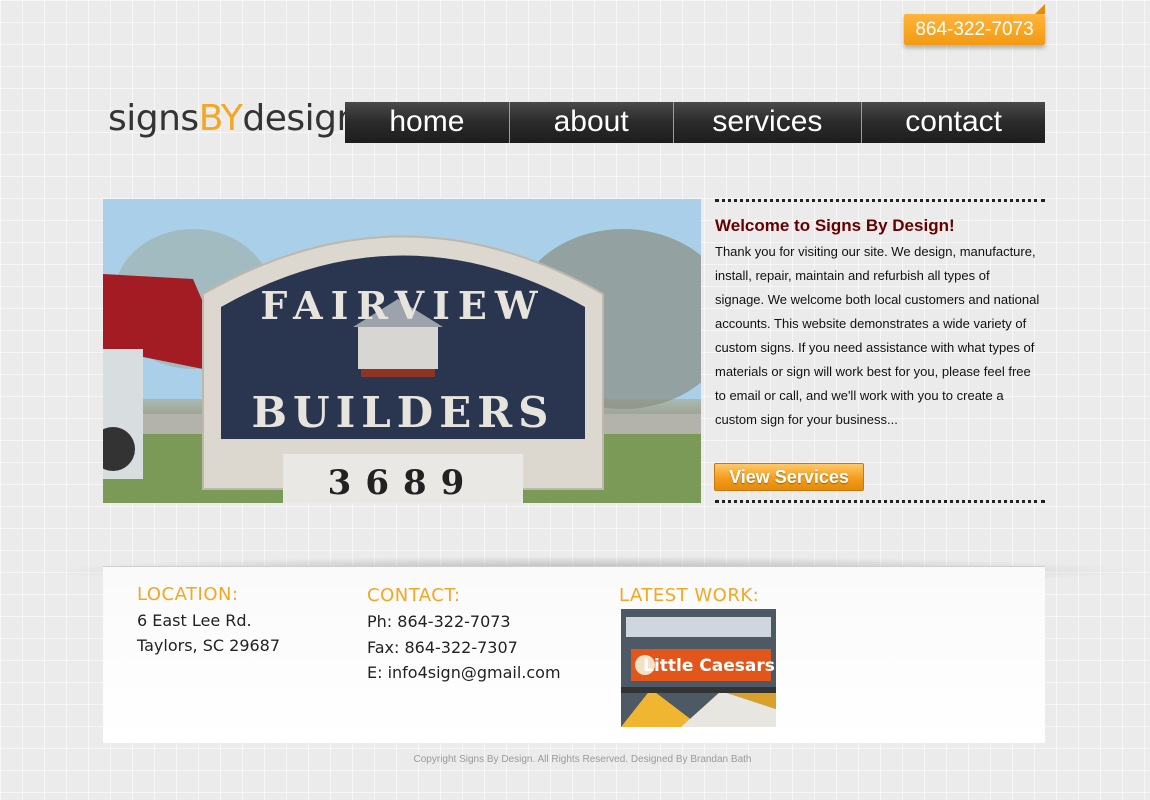  I want to click on view-services-button: View Services, so click(789, 477).